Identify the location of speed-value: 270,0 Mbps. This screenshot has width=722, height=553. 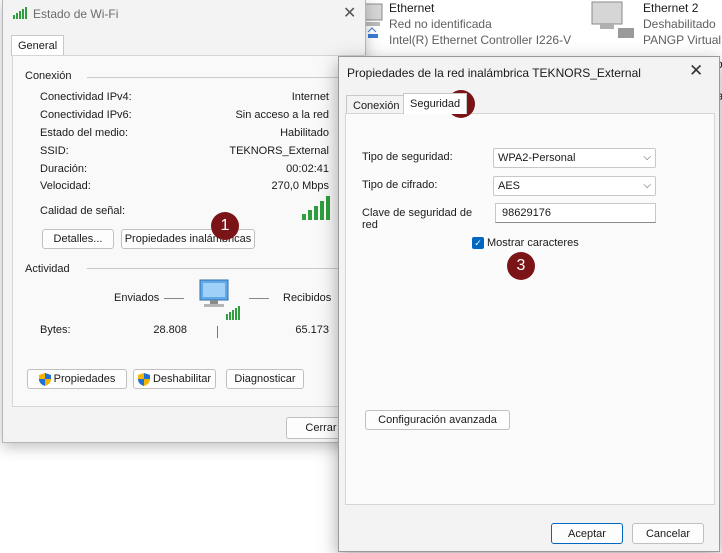
(300, 186).